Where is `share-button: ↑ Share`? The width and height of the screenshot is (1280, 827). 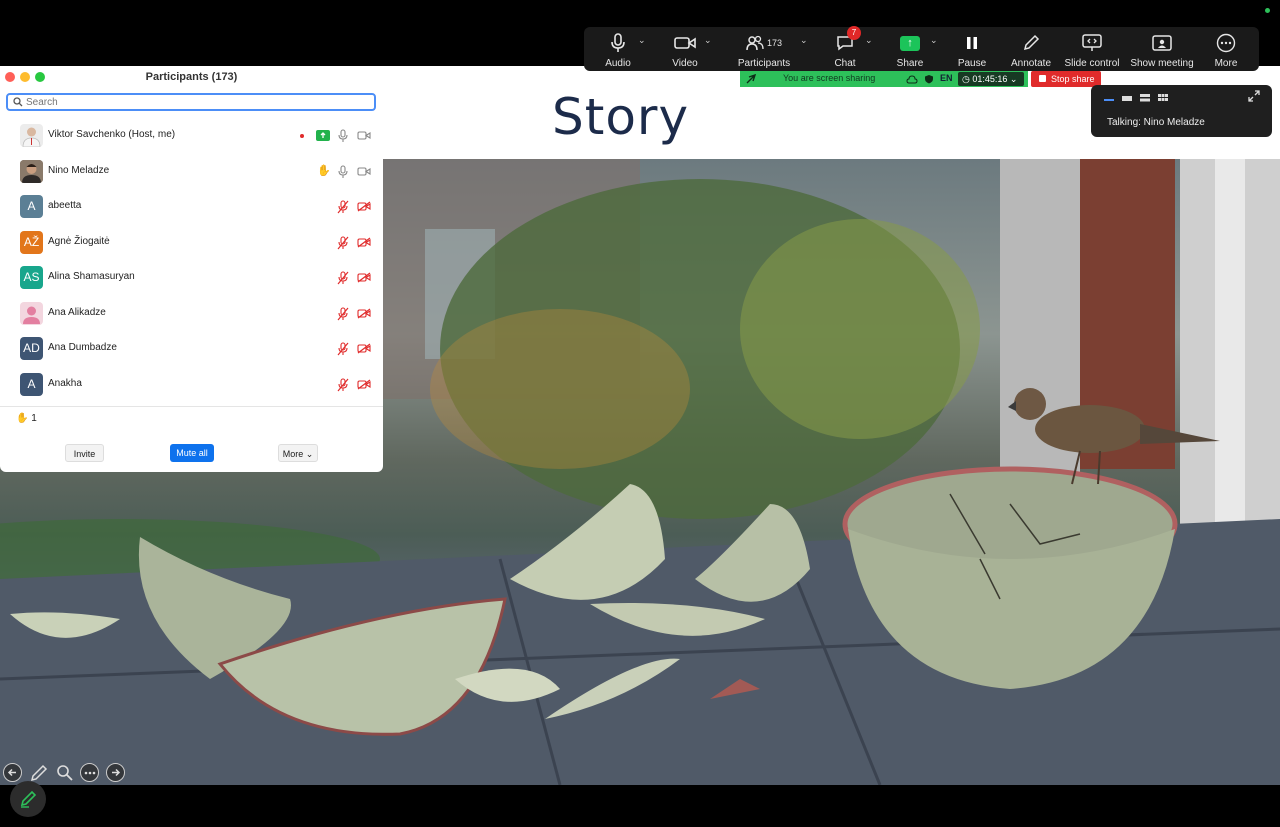 share-button: ↑ Share is located at coordinates (910, 49).